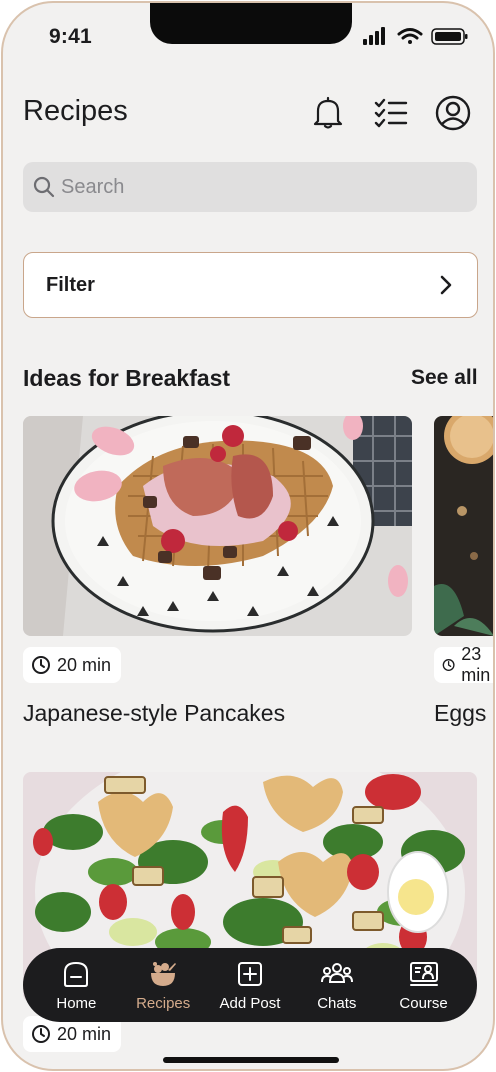 This screenshot has width=496, height=1072. I want to click on search-input, so click(251, 187).